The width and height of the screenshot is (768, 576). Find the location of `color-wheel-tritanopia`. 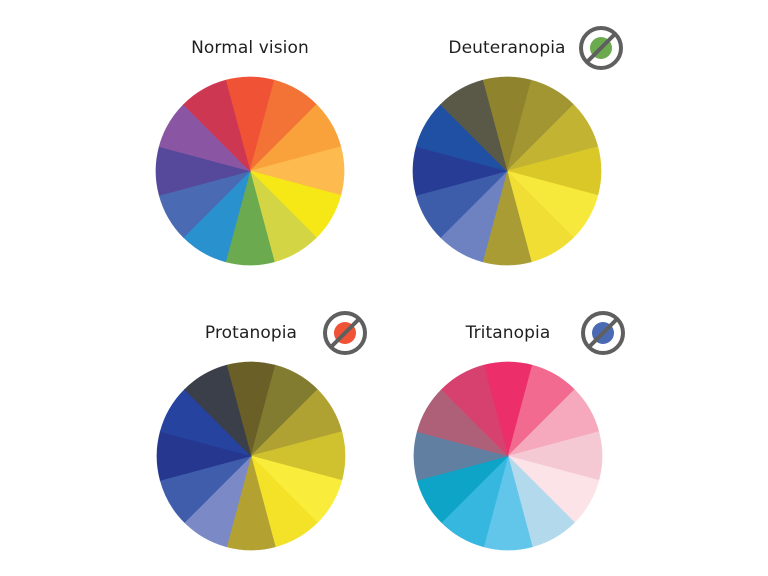

color-wheel-tritanopia is located at coordinates (508, 456).